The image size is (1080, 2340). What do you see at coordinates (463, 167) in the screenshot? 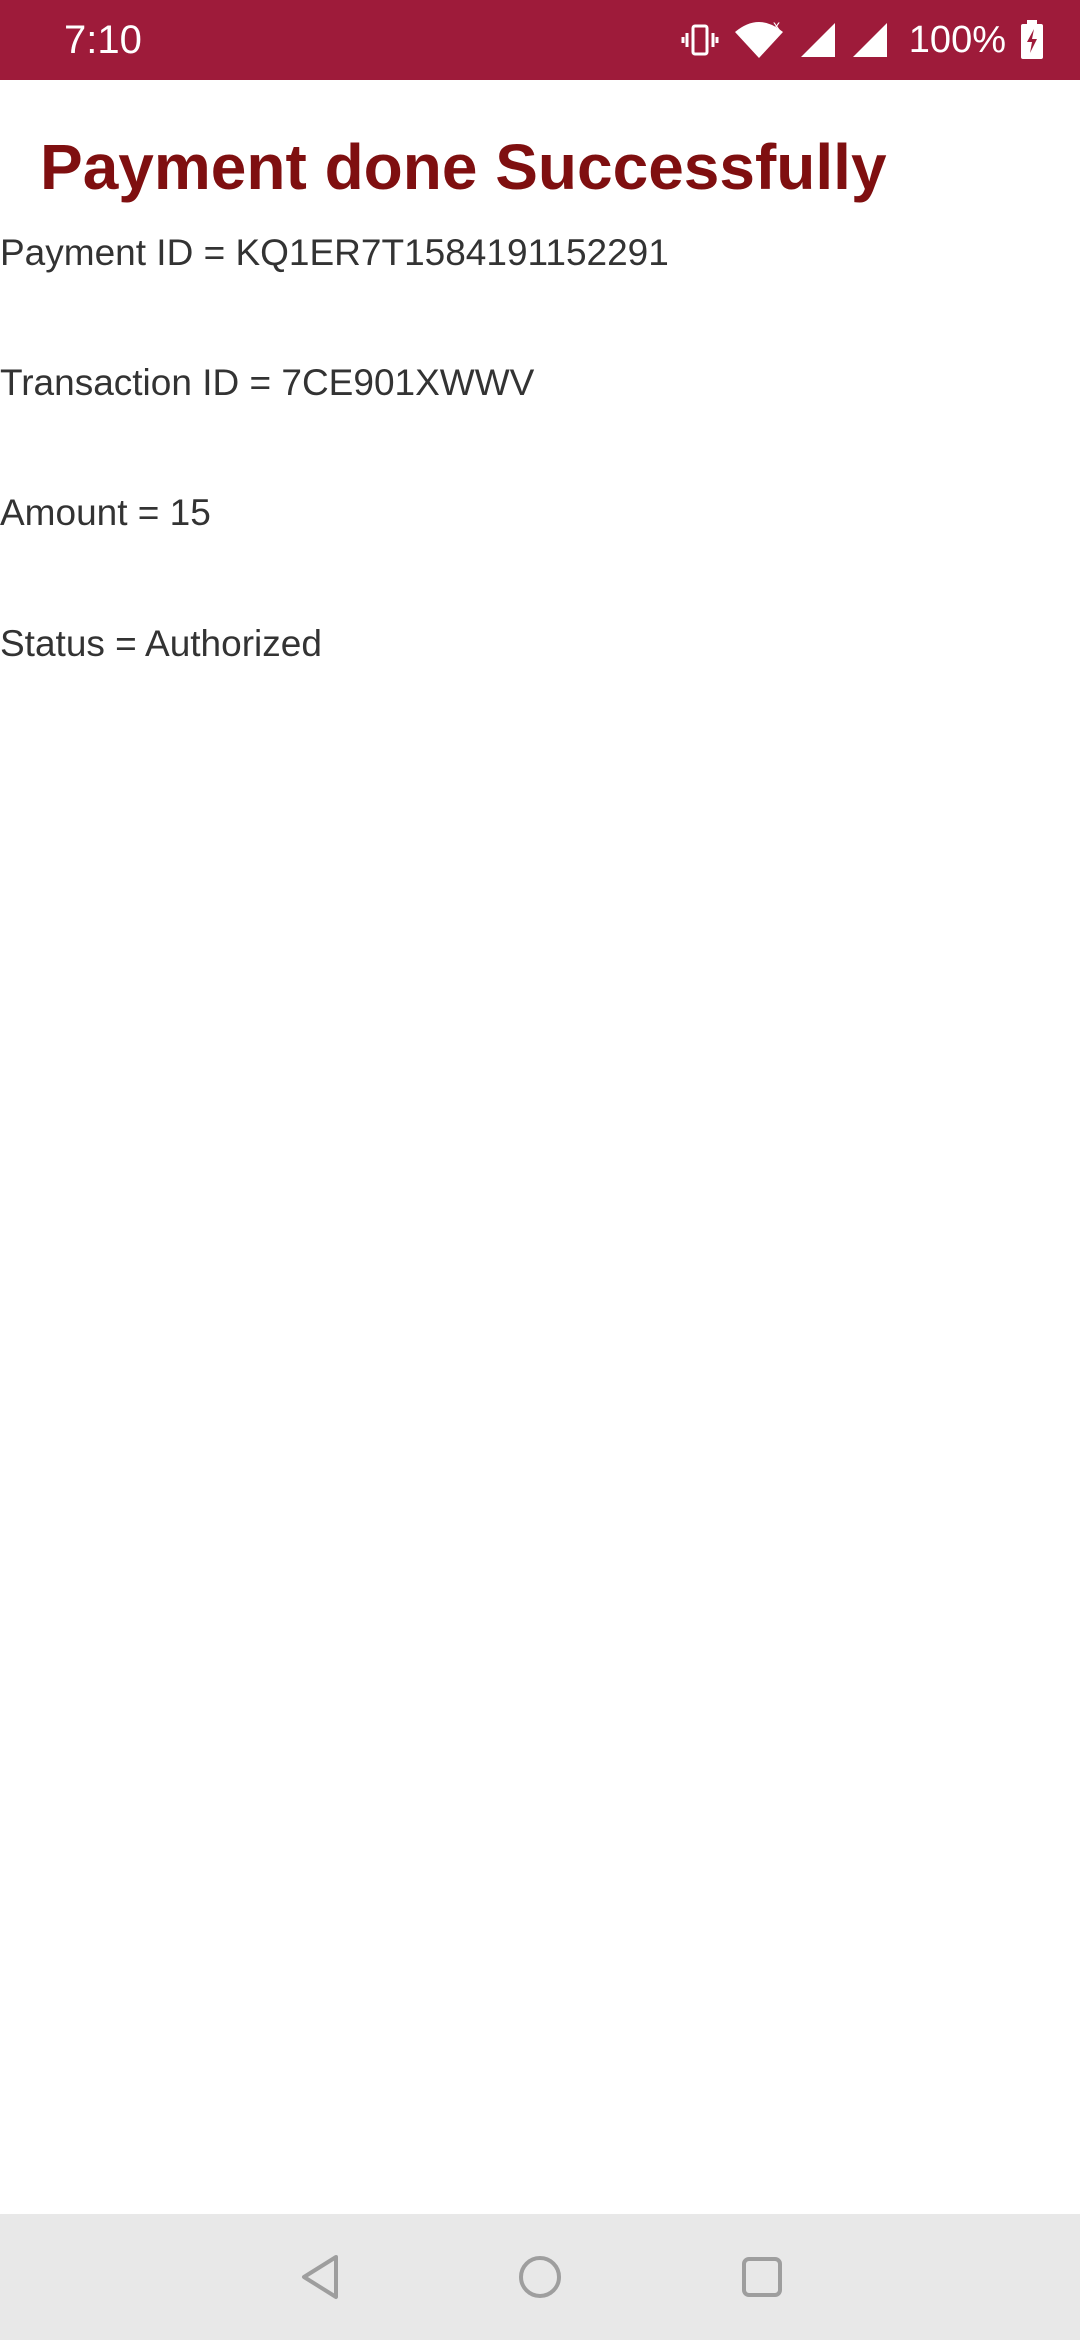
I see `page-title: Payment done Successfully` at bounding box center [463, 167].